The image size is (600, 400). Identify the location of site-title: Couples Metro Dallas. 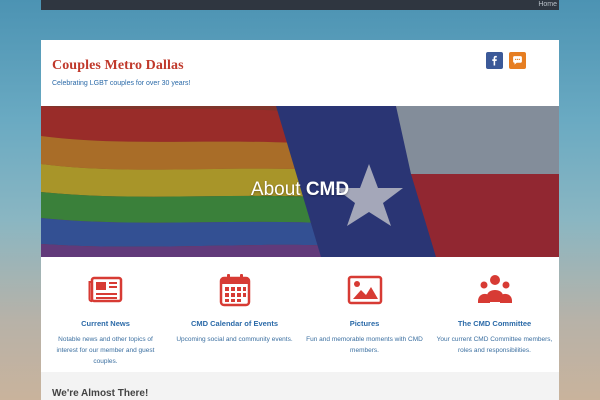
(118, 66).